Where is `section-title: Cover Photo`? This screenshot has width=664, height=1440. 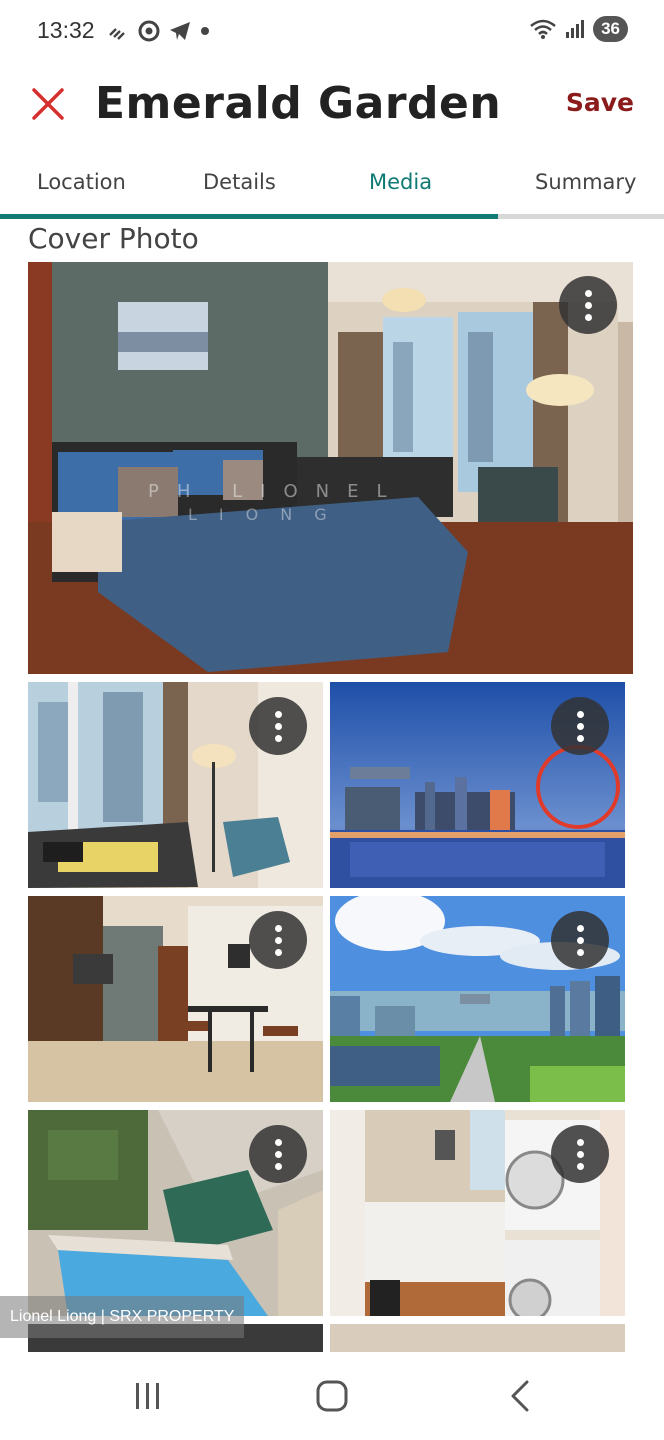
section-title: Cover Photo is located at coordinates (113, 238).